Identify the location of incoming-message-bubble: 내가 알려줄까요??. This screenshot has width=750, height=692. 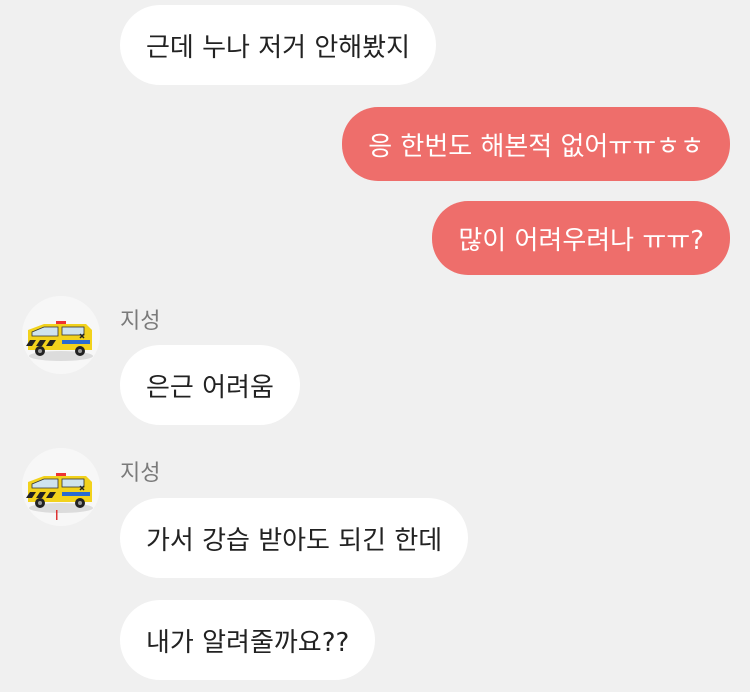
(248, 640).